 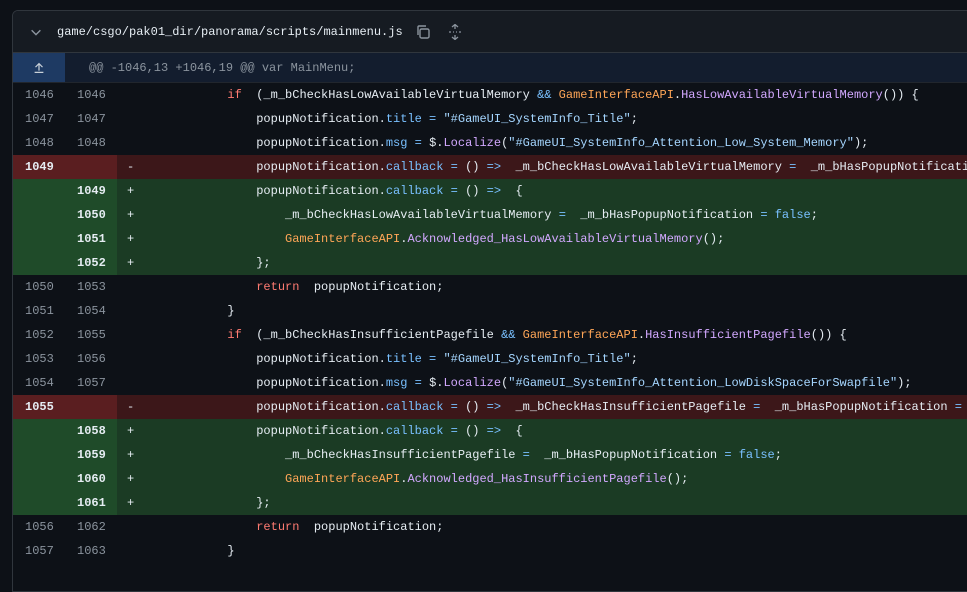 What do you see at coordinates (39, 527) in the screenshot?
I see `old-line-number: 1056` at bounding box center [39, 527].